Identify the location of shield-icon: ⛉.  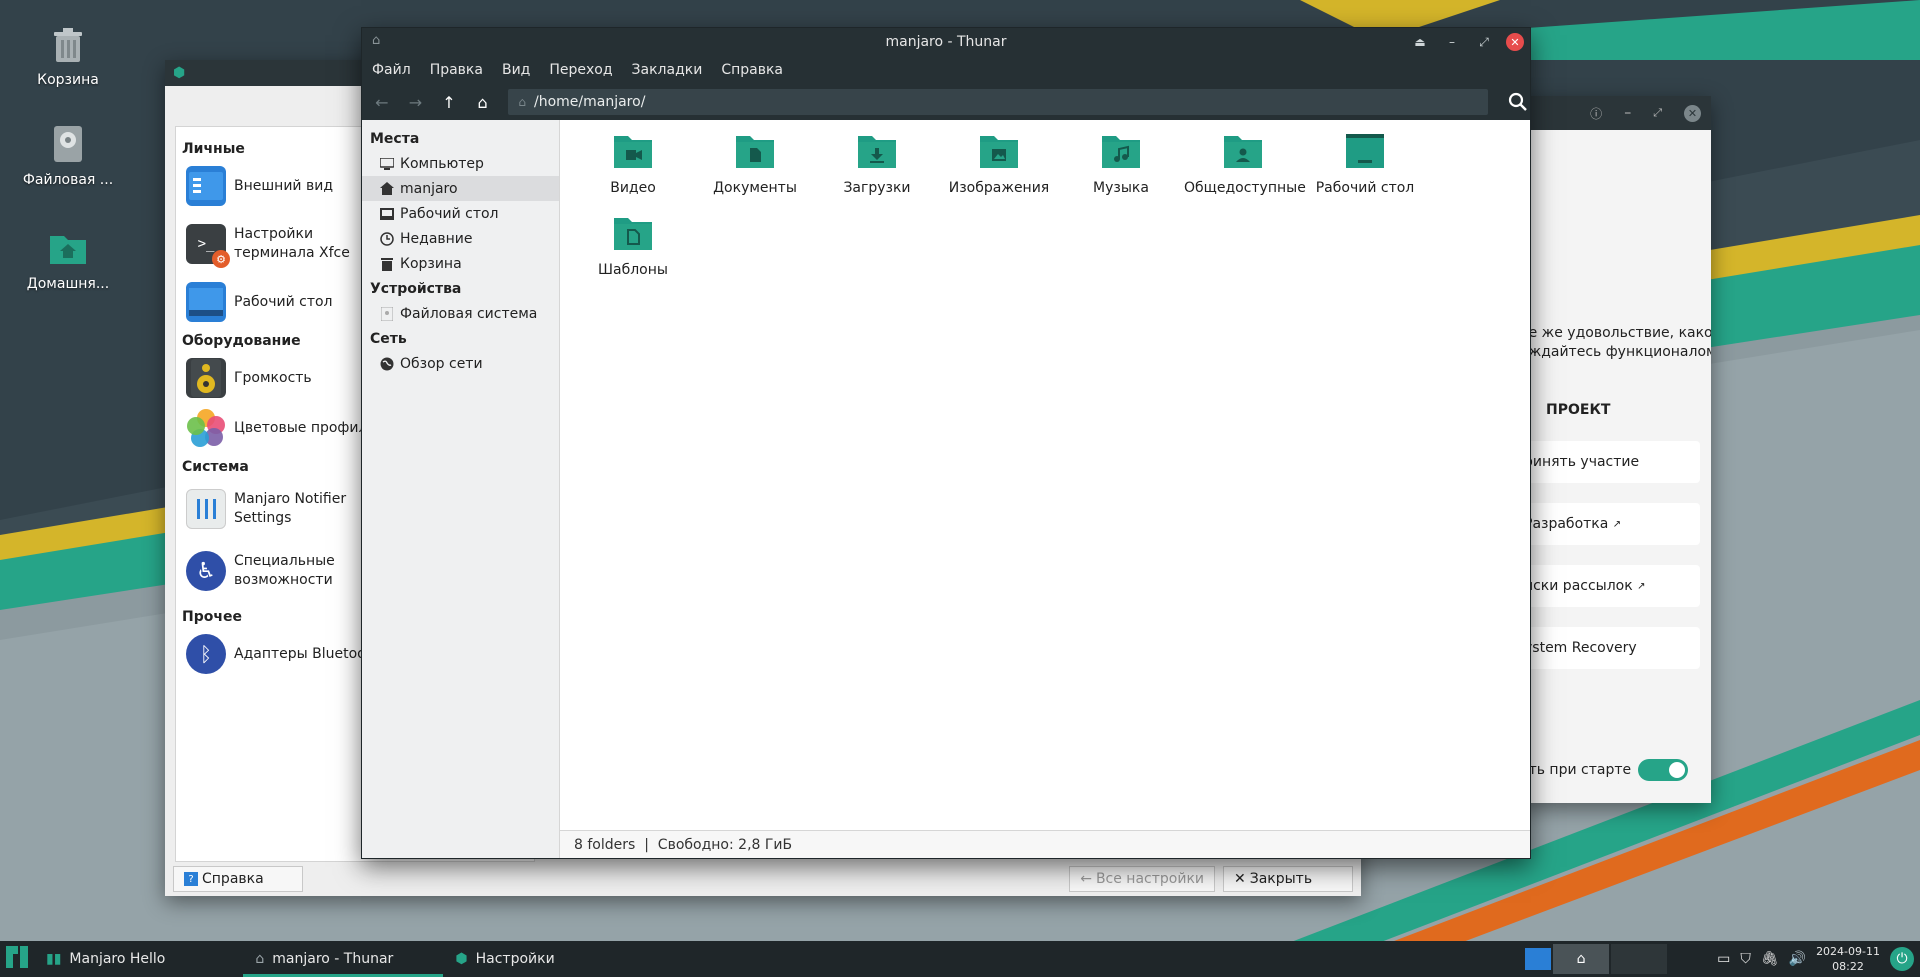
(1745, 959).